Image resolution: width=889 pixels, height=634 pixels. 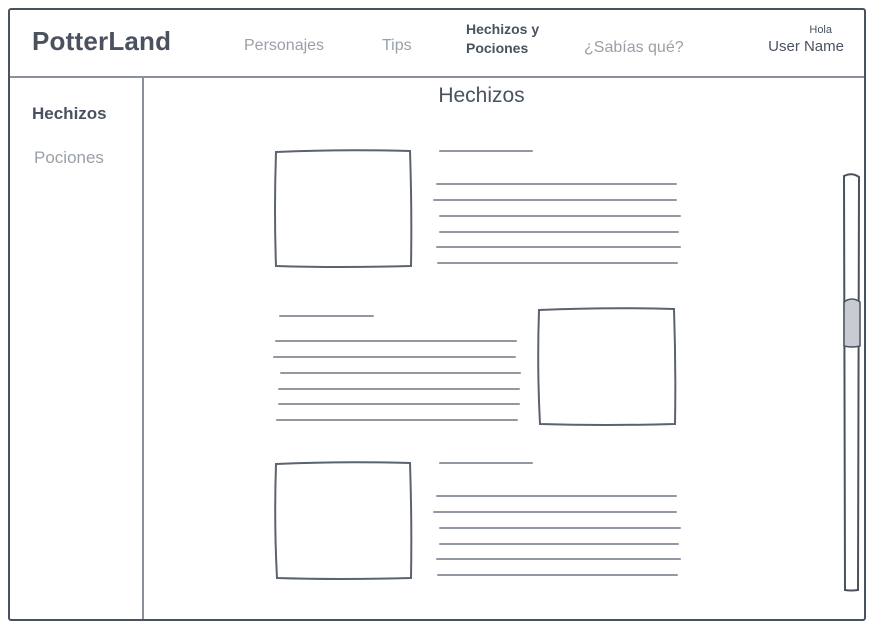 I want to click on scrollbar-track, so click(x=851, y=382).